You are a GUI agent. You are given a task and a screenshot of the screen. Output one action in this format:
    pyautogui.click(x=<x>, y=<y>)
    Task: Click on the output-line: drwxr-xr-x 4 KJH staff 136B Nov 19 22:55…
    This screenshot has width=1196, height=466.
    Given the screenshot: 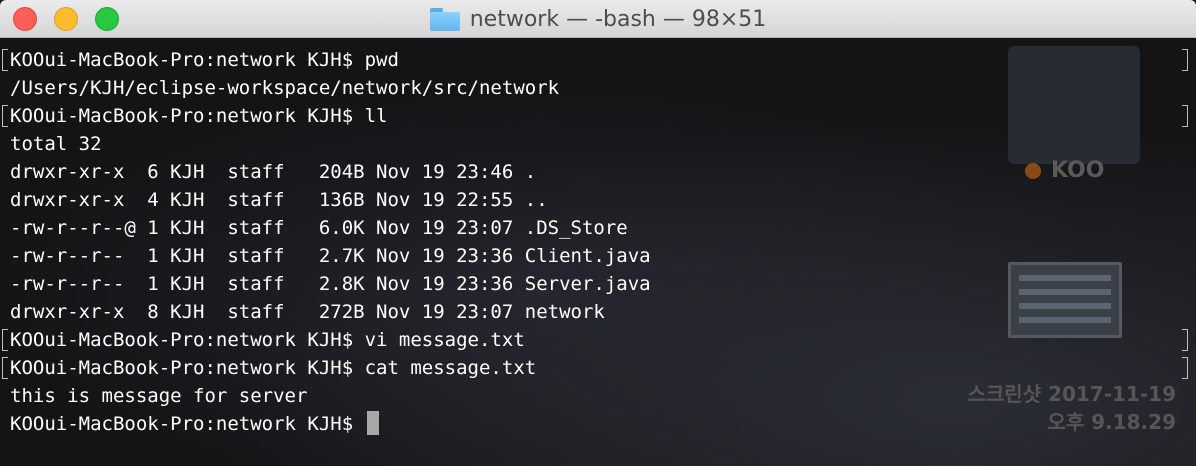 What is the action you would take?
    pyautogui.click(x=593, y=200)
    